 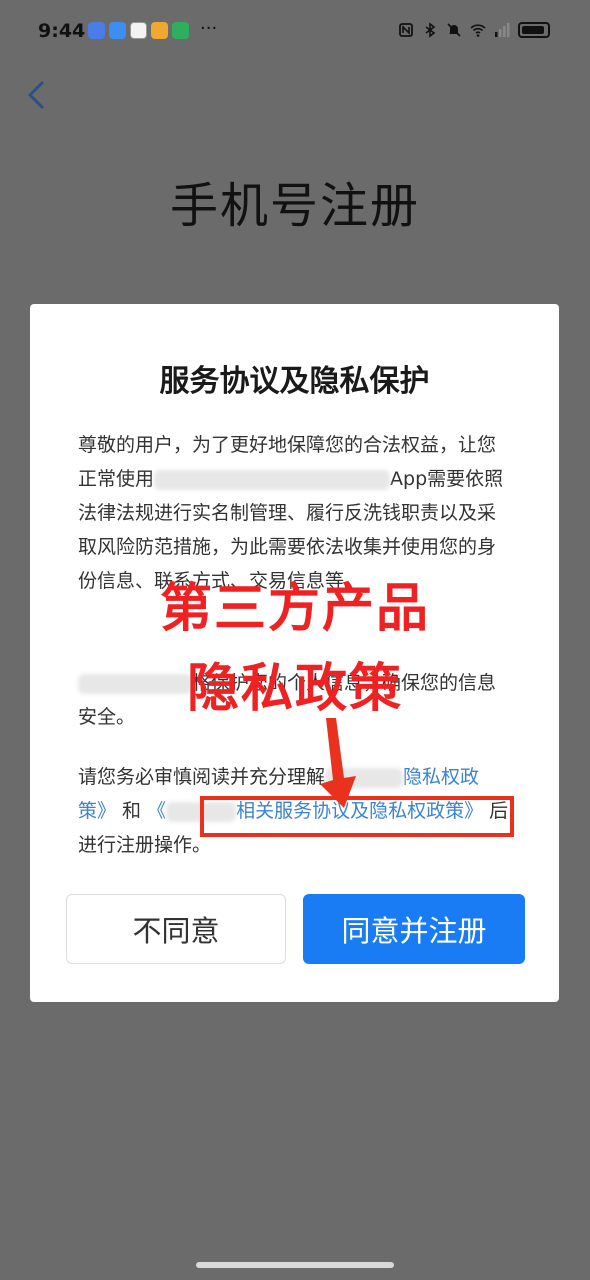 What do you see at coordinates (478, 30) in the screenshot?
I see `wifi-icon` at bounding box center [478, 30].